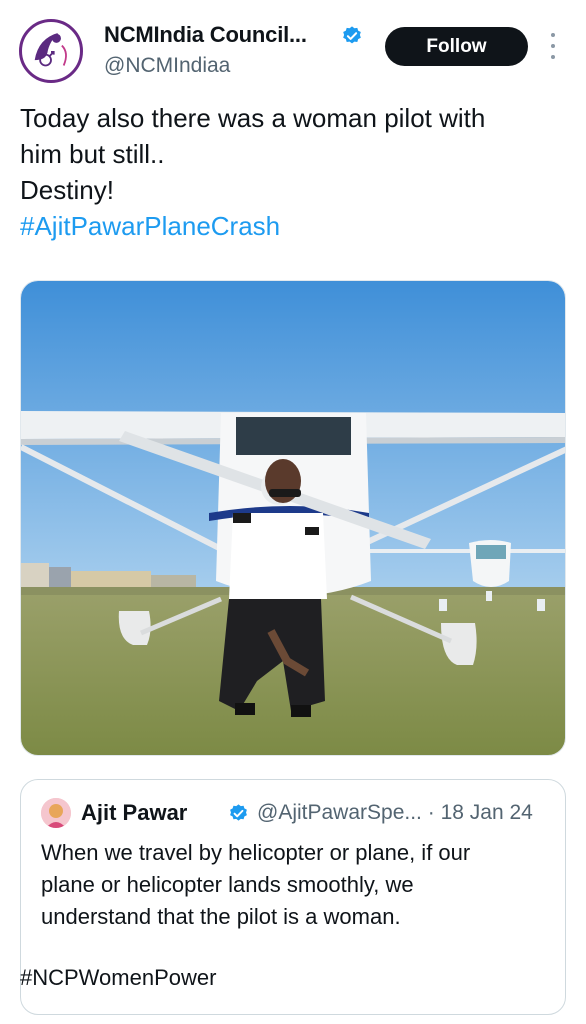  Describe the element at coordinates (92, 154) in the screenshot. I see `tweet-text-line: him but still..` at that location.